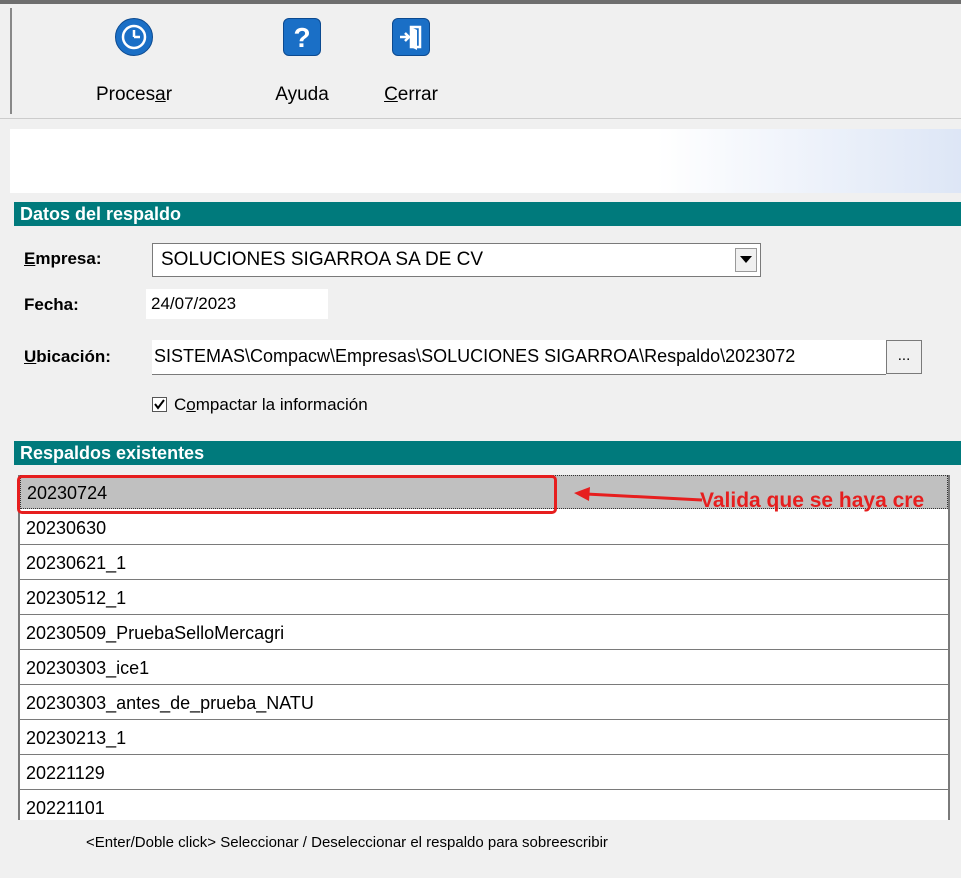 This screenshot has height=878, width=961. What do you see at coordinates (485, 61) in the screenshot?
I see `toolbar: Procesar ? Ayuda Cerrar` at bounding box center [485, 61].